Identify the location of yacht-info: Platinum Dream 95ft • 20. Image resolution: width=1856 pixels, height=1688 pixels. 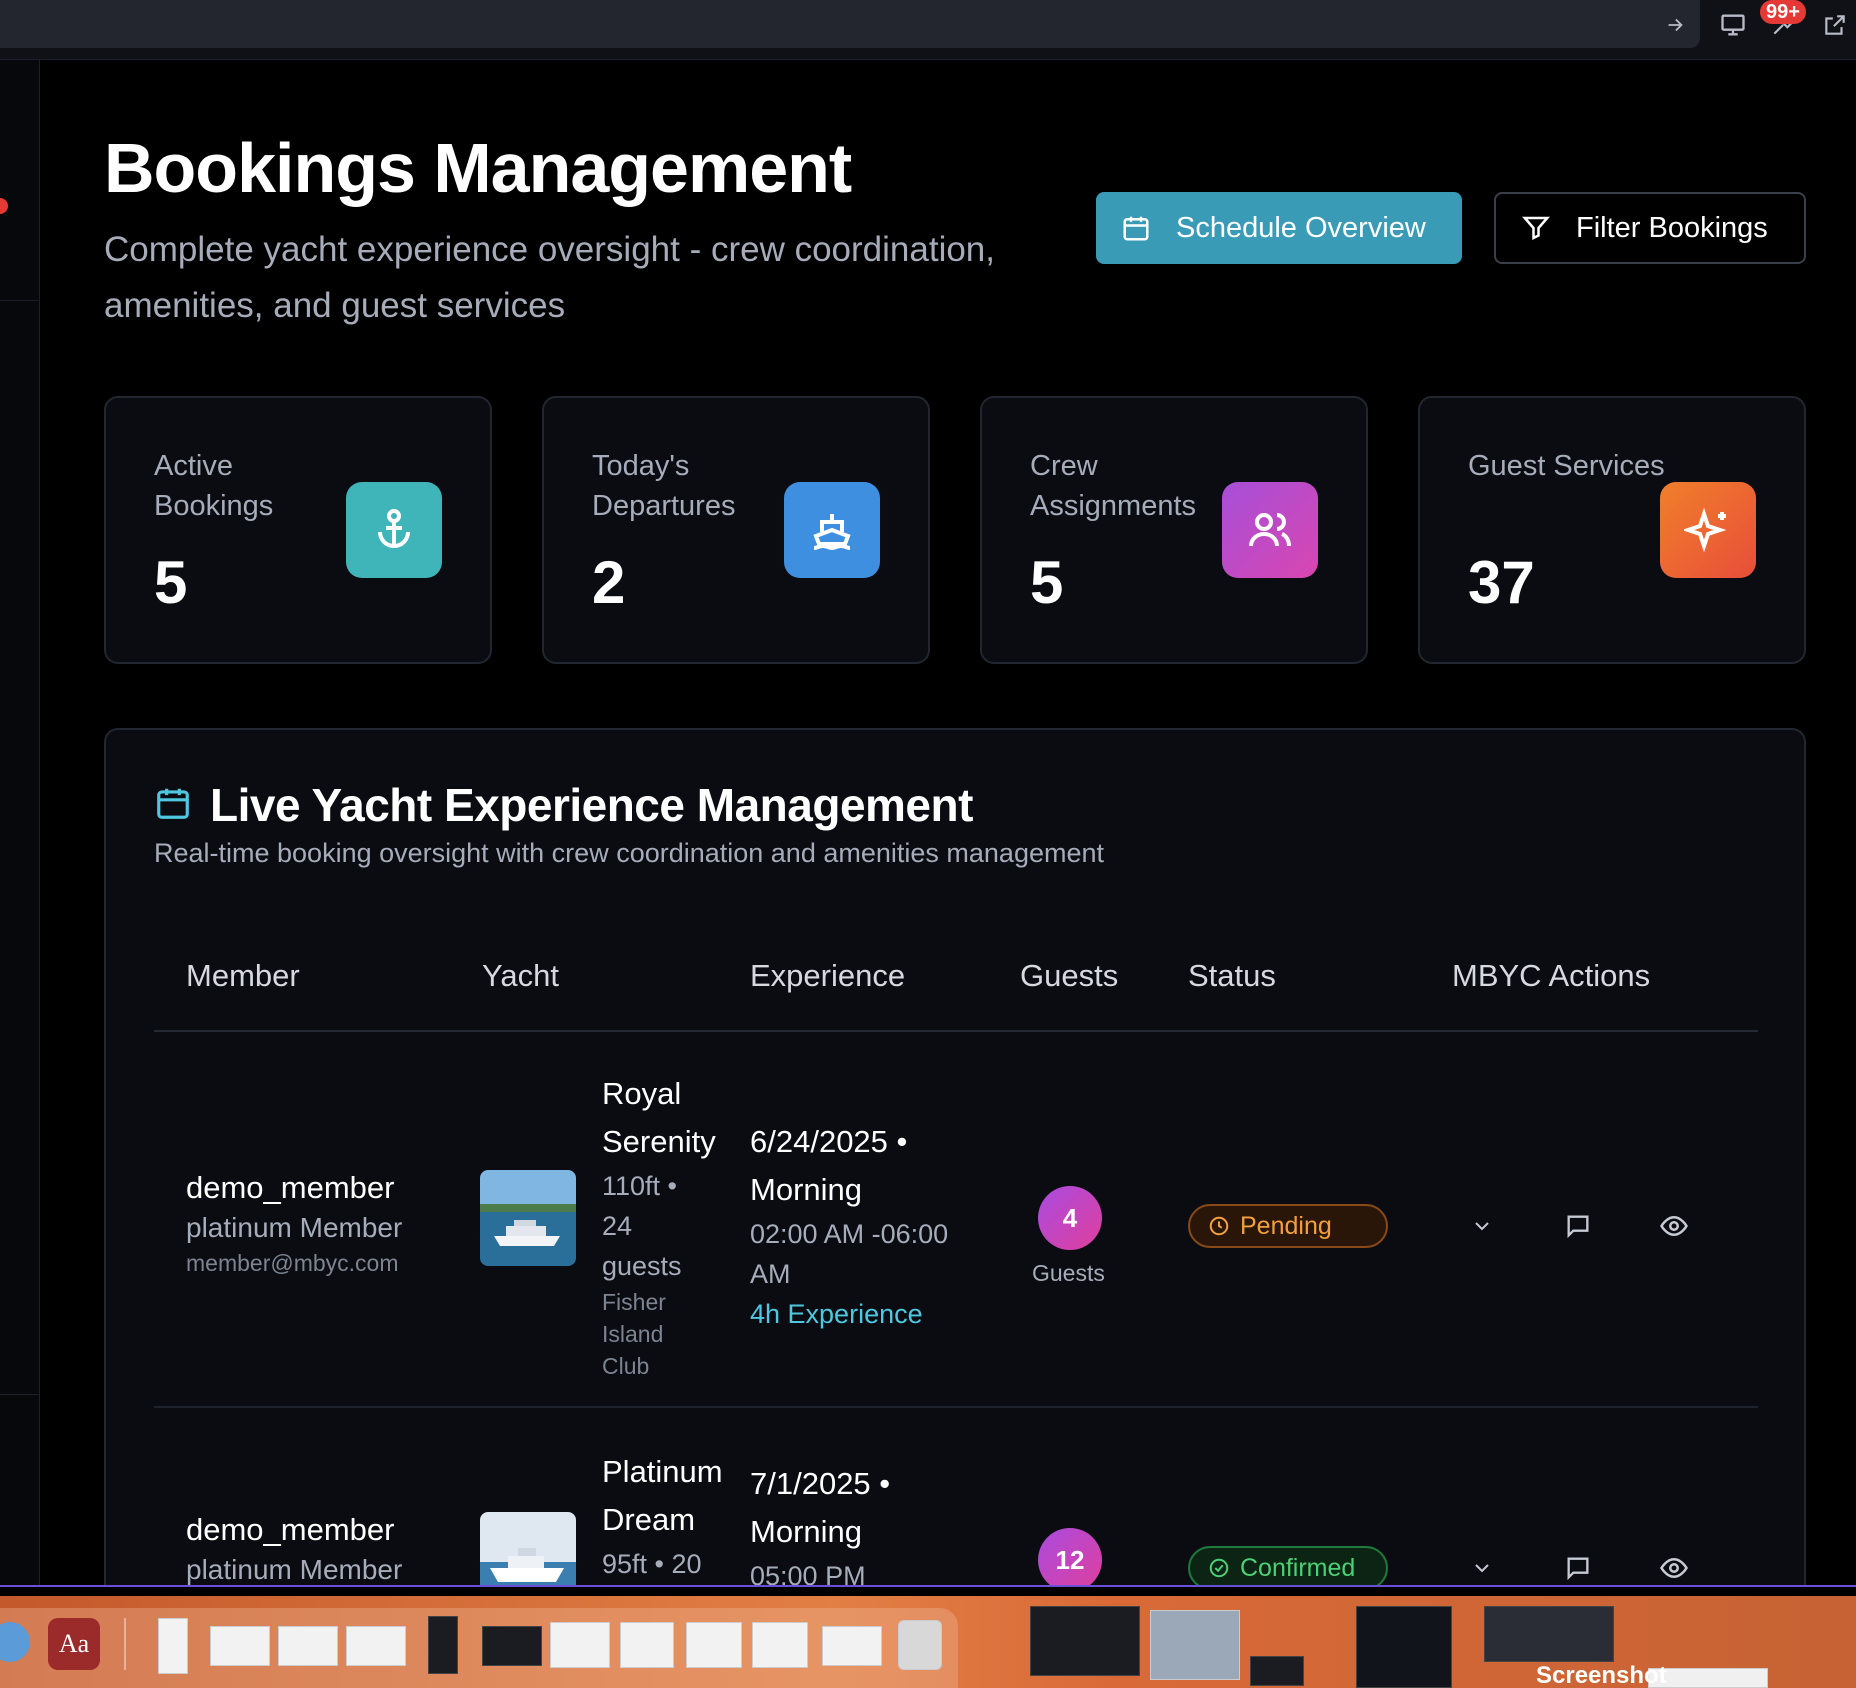
(677, 1516).